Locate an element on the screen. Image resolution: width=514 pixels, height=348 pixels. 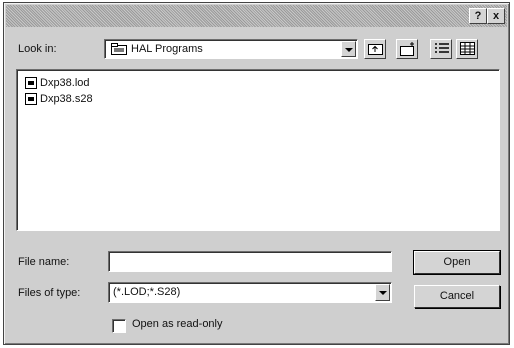
new-folder-icon is located at coordinates (407, 49).